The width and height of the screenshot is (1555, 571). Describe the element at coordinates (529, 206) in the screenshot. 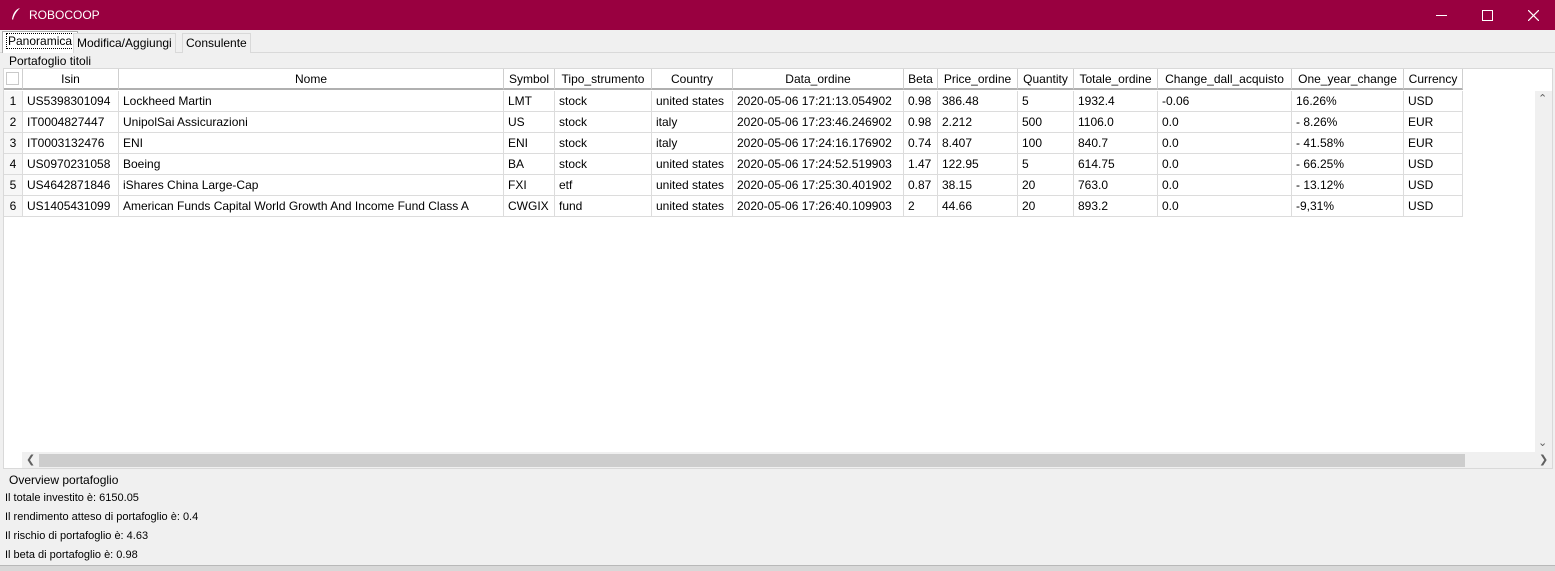

I see `cell-symbol: CWGIX` at that location.